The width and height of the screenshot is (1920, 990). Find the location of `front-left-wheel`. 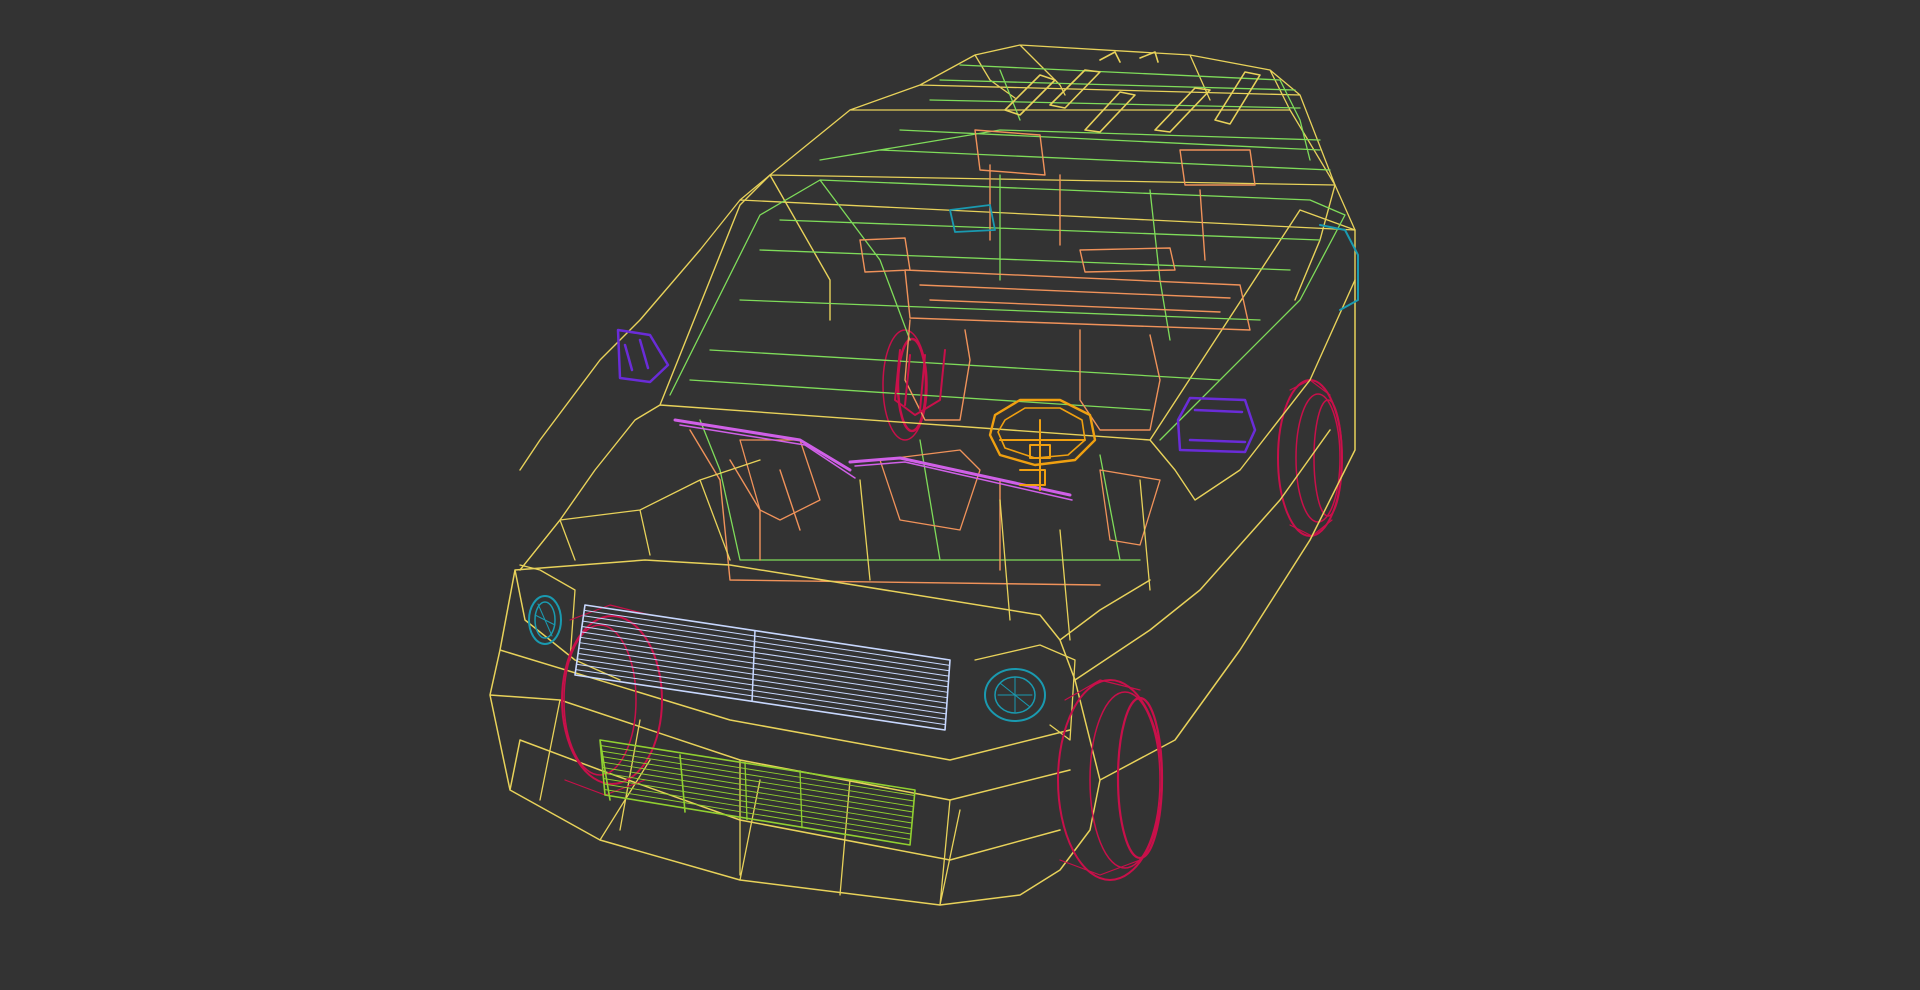

front-left-wheel is located at coordinates (612, 700).